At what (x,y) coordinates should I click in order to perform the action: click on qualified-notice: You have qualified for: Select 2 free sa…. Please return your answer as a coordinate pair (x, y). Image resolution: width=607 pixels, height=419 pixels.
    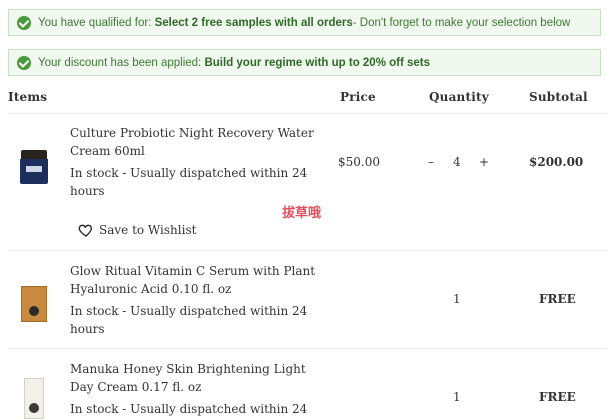
    Looking at the image, I should click on (304, 22).